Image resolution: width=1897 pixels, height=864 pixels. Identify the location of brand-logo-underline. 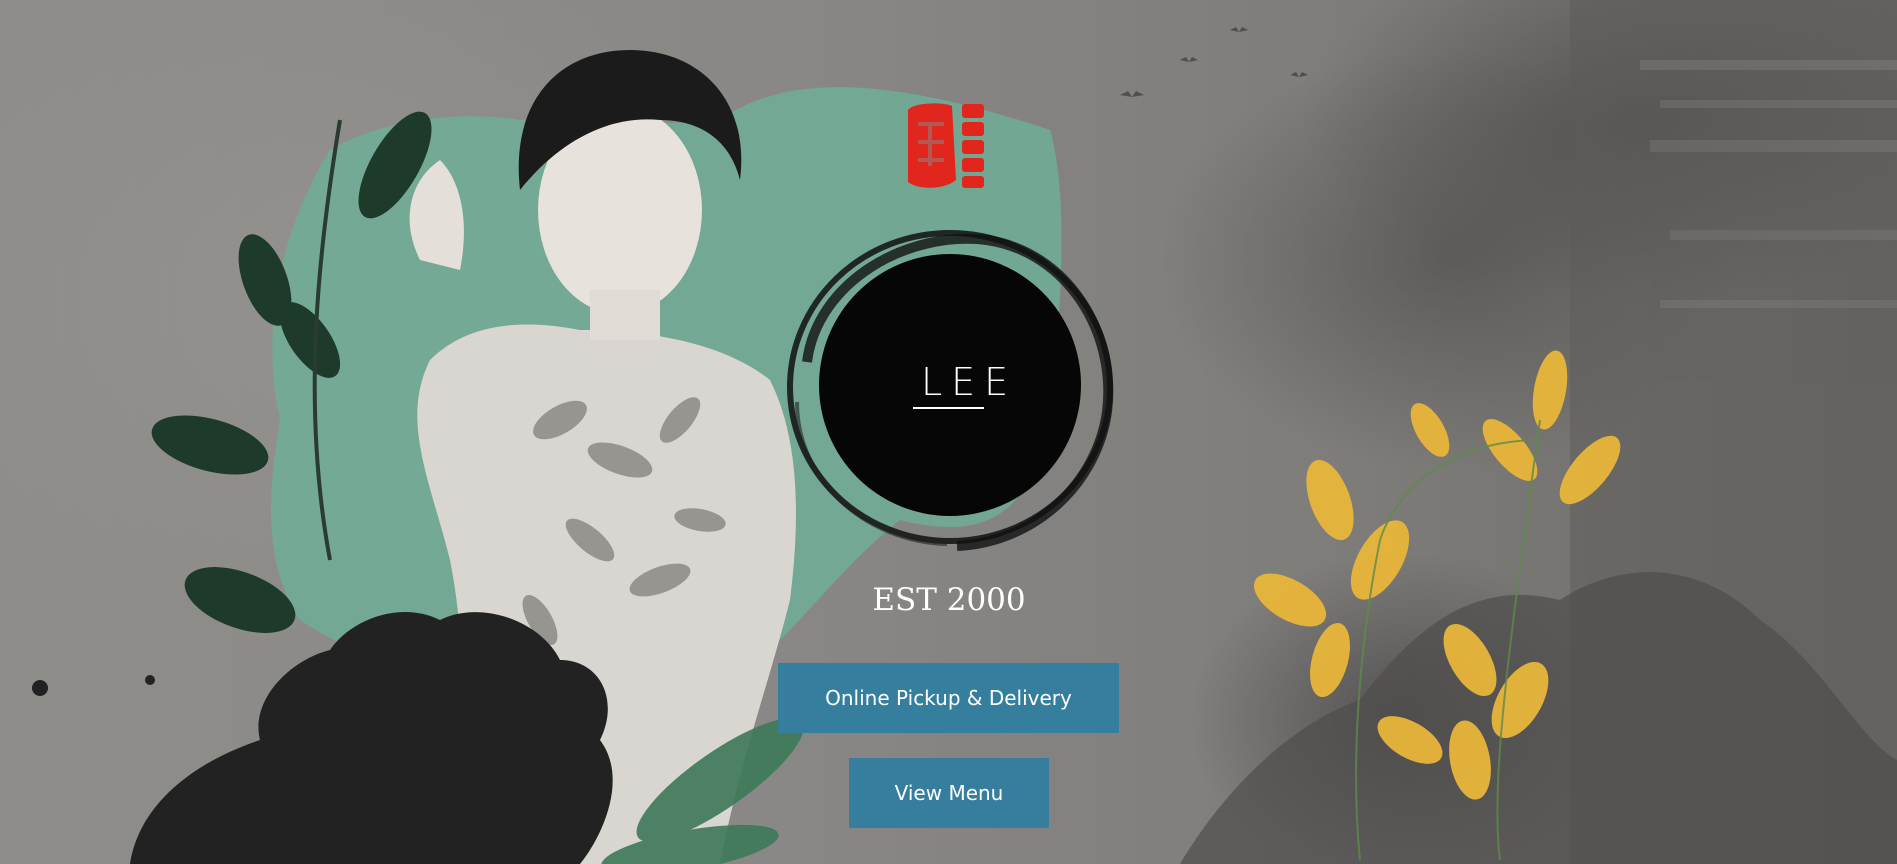
(948, 408).